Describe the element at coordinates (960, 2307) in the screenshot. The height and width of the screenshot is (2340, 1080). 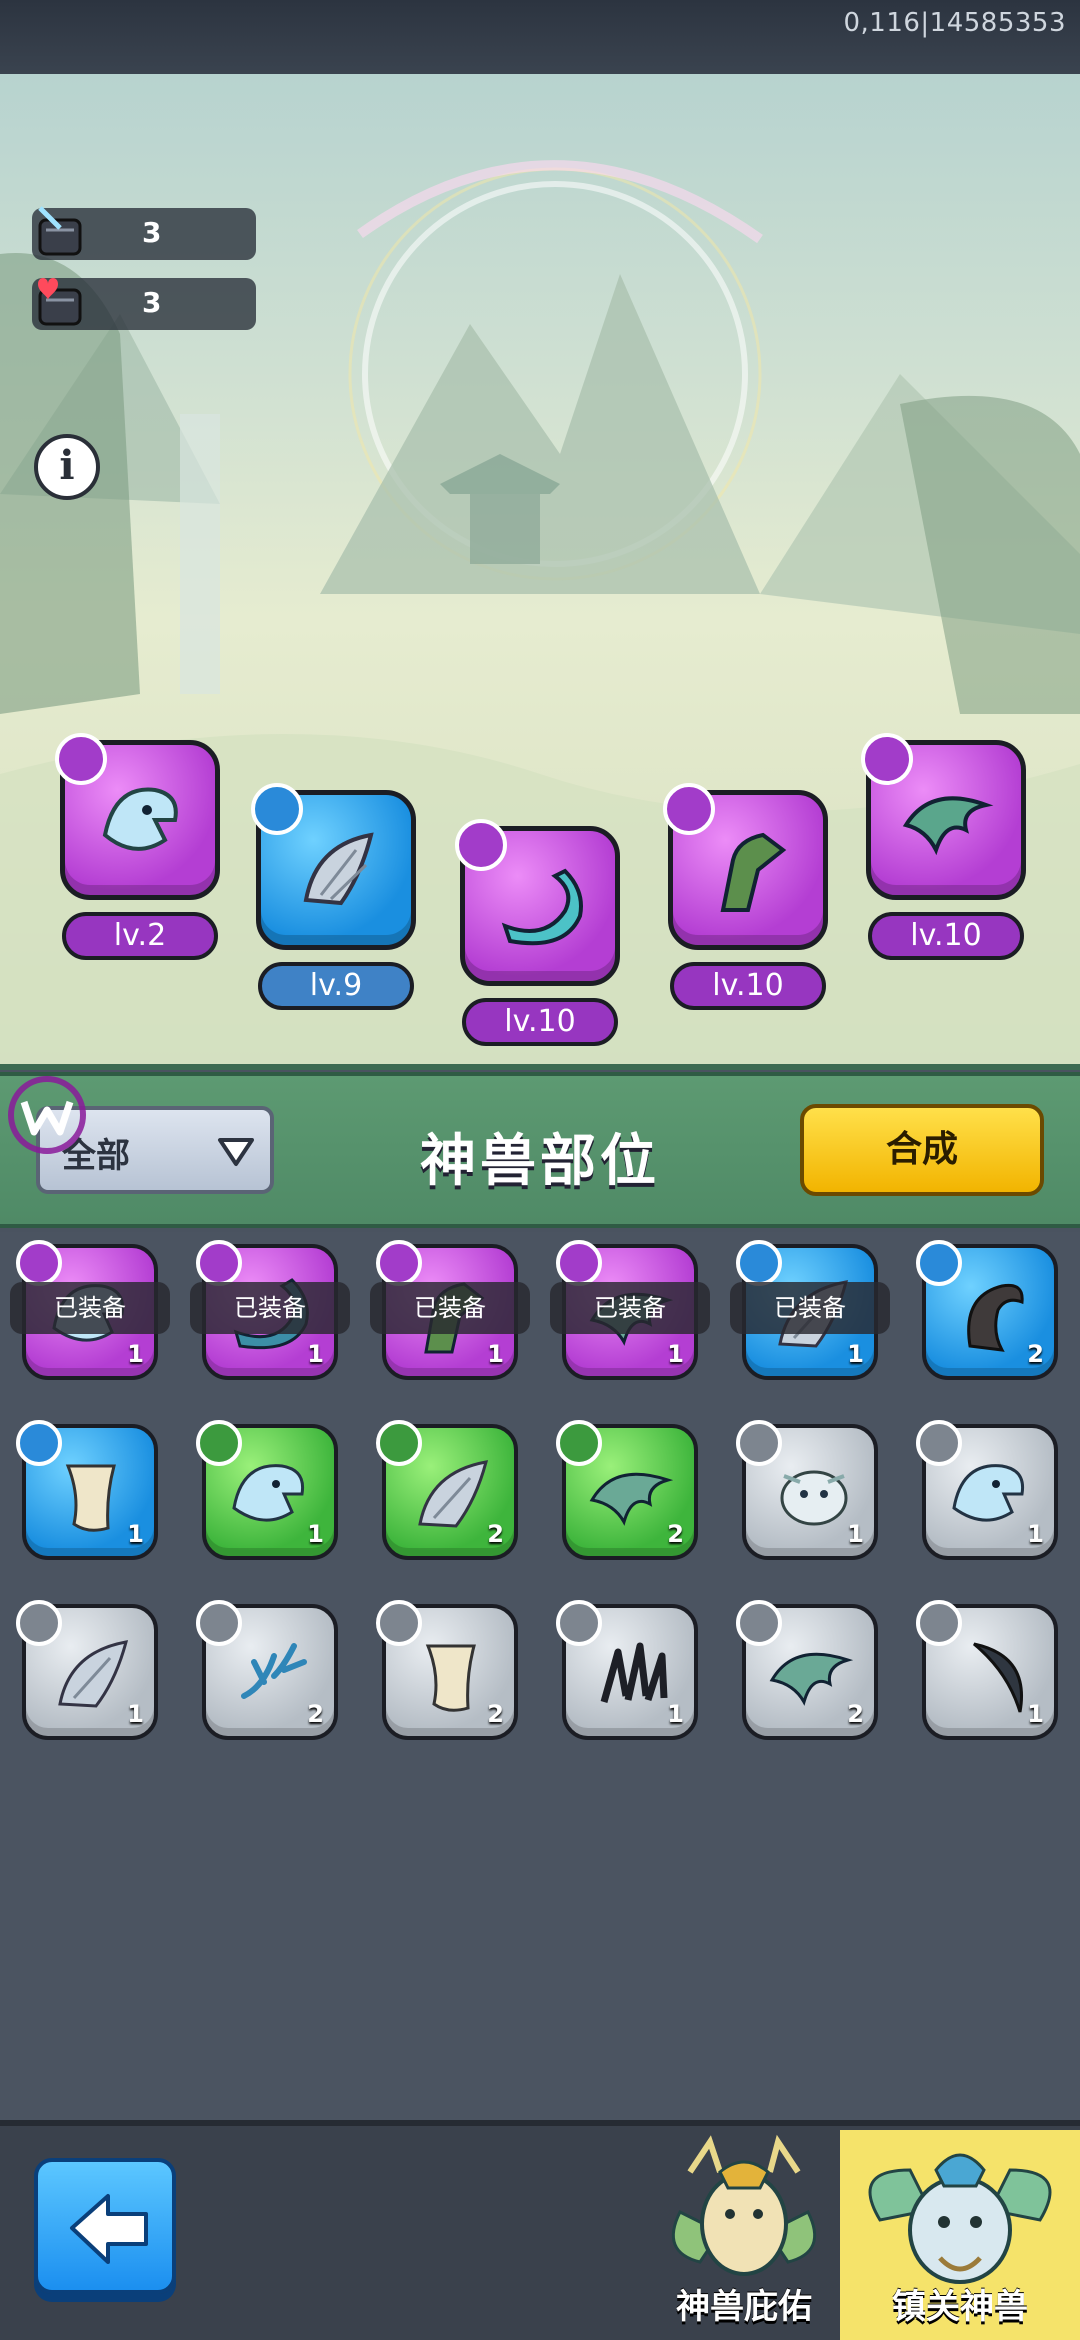
I see `tab-label: 镇关神兽` at that location.